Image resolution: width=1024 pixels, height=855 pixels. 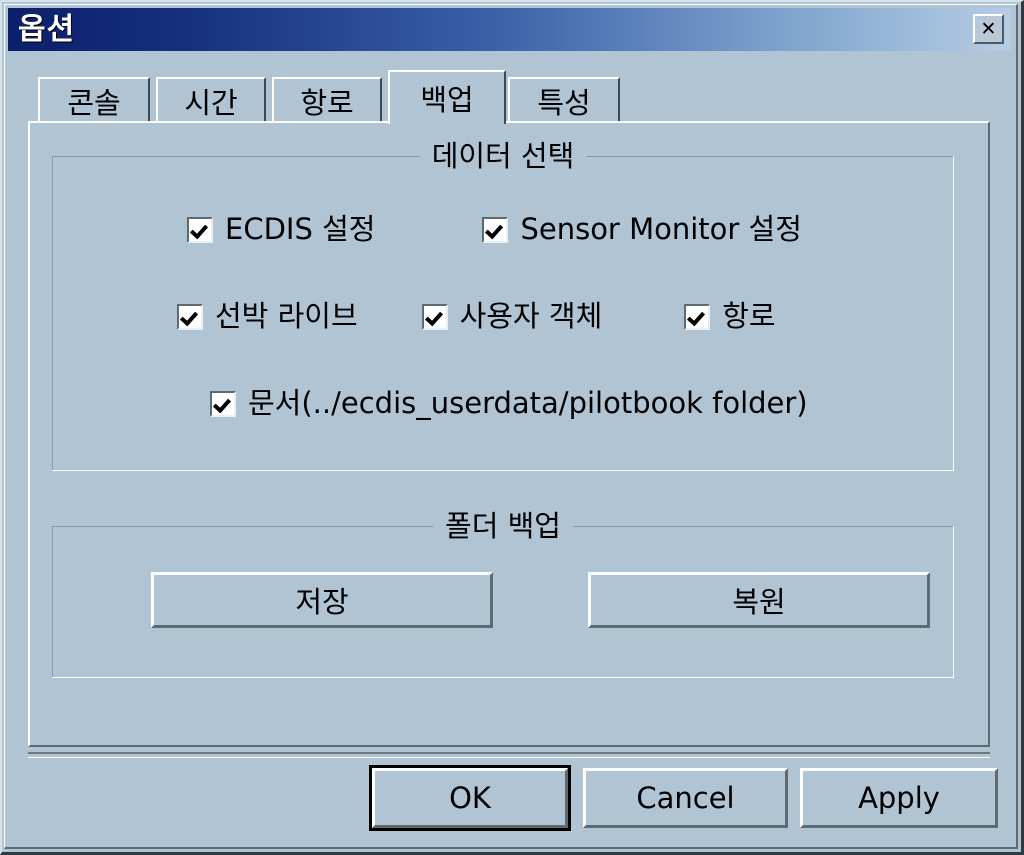 I want to click on checkbox-row-3: 문서(../ecdis_userdata/pilotbook folder), so click(x=509, y=403).